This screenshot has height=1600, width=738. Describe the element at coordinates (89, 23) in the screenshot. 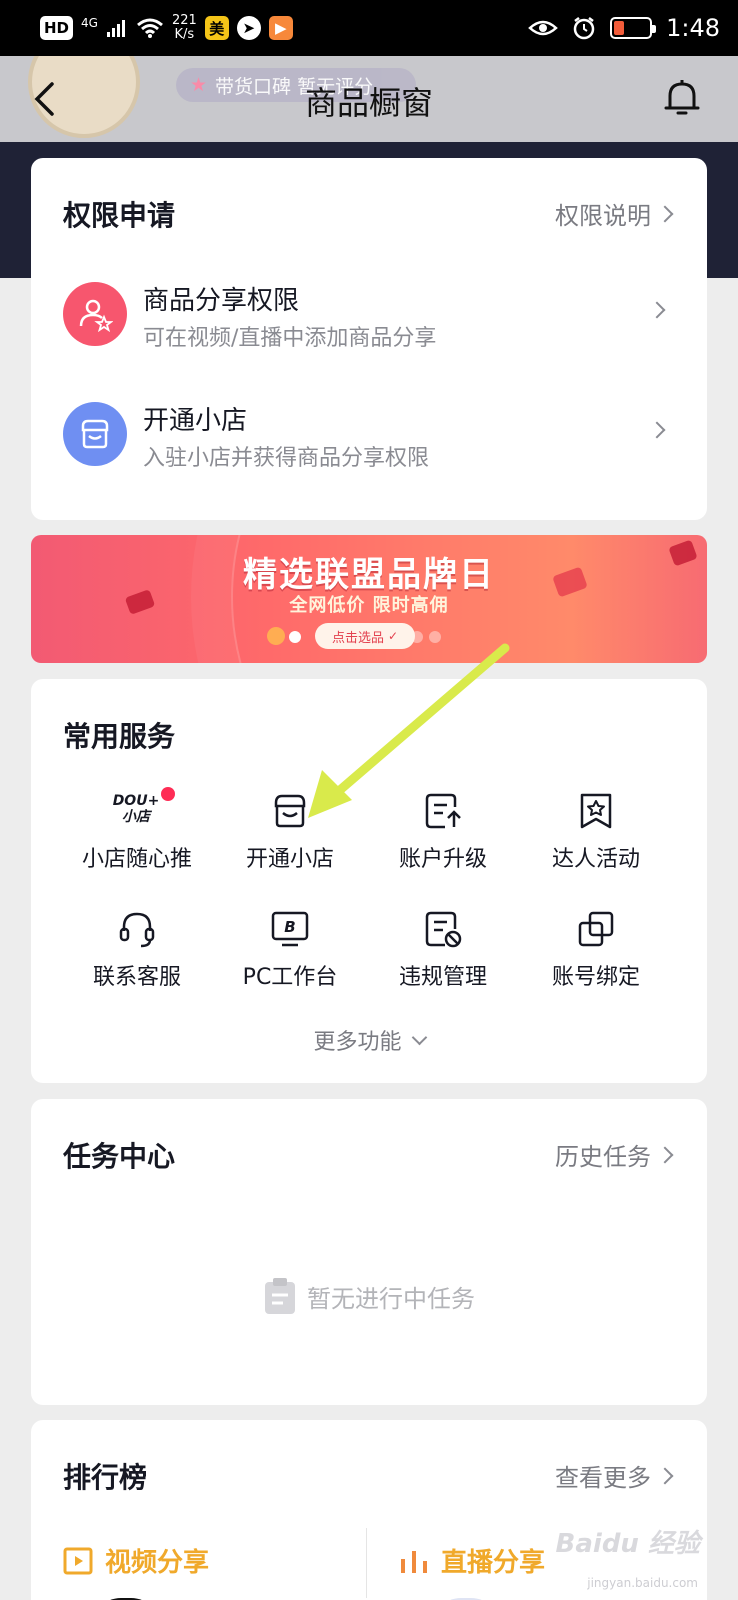

I see `network-type: 4G` at that location.